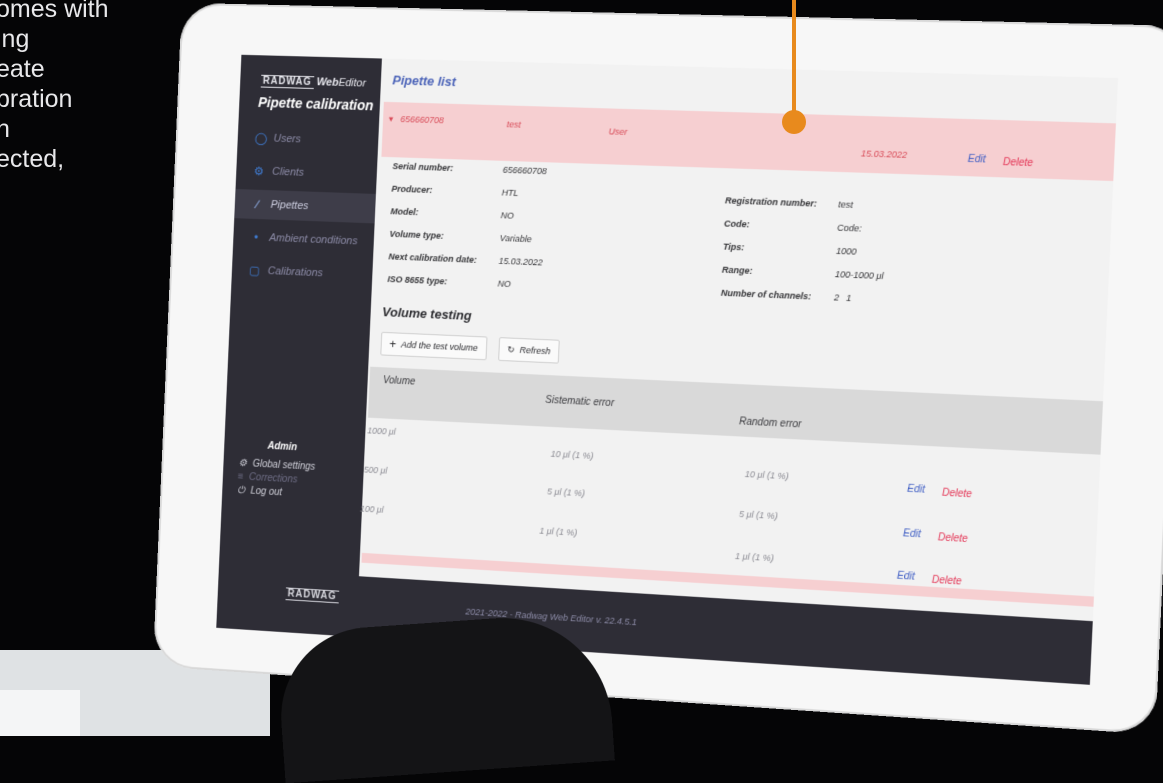  I want to click on sidebar-item-label: Users, so click(287, 139).